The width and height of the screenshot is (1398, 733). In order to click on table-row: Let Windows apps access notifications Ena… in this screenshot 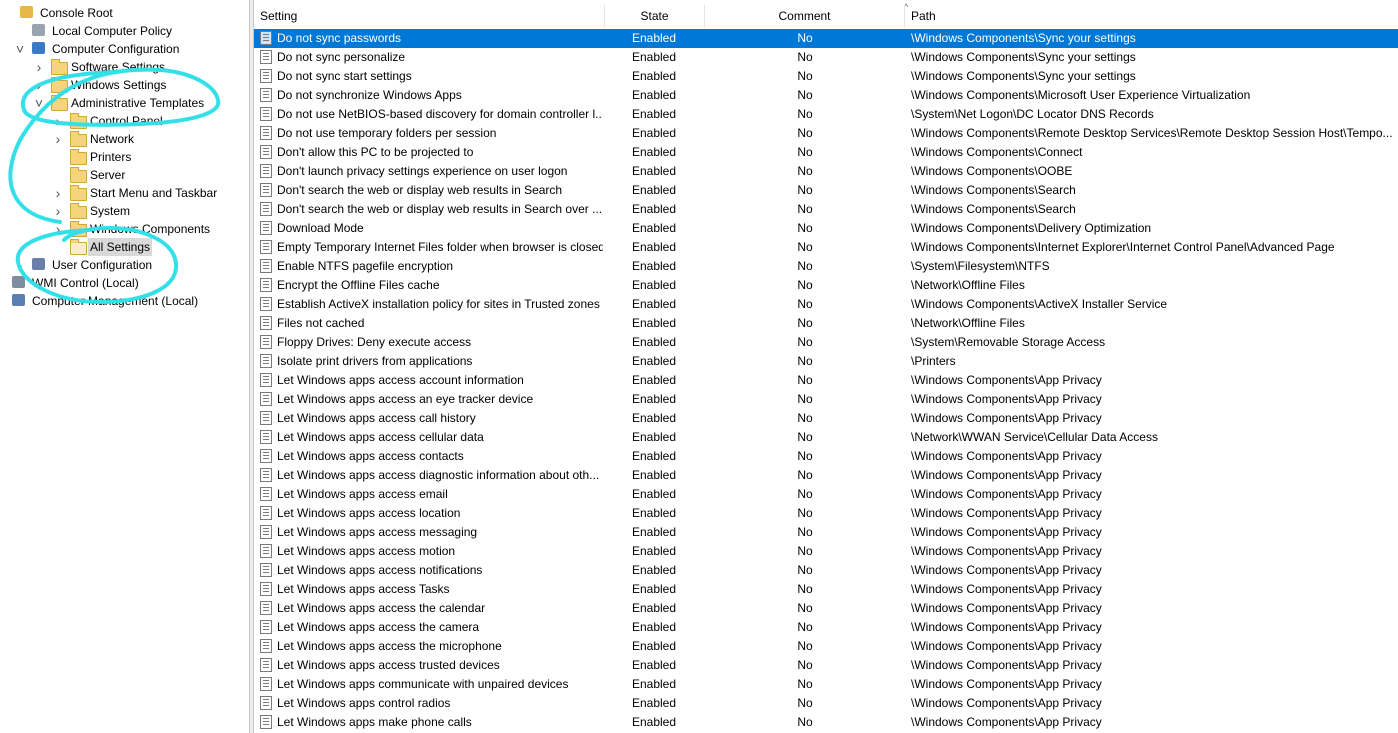, I will do `click(826, 570)`.